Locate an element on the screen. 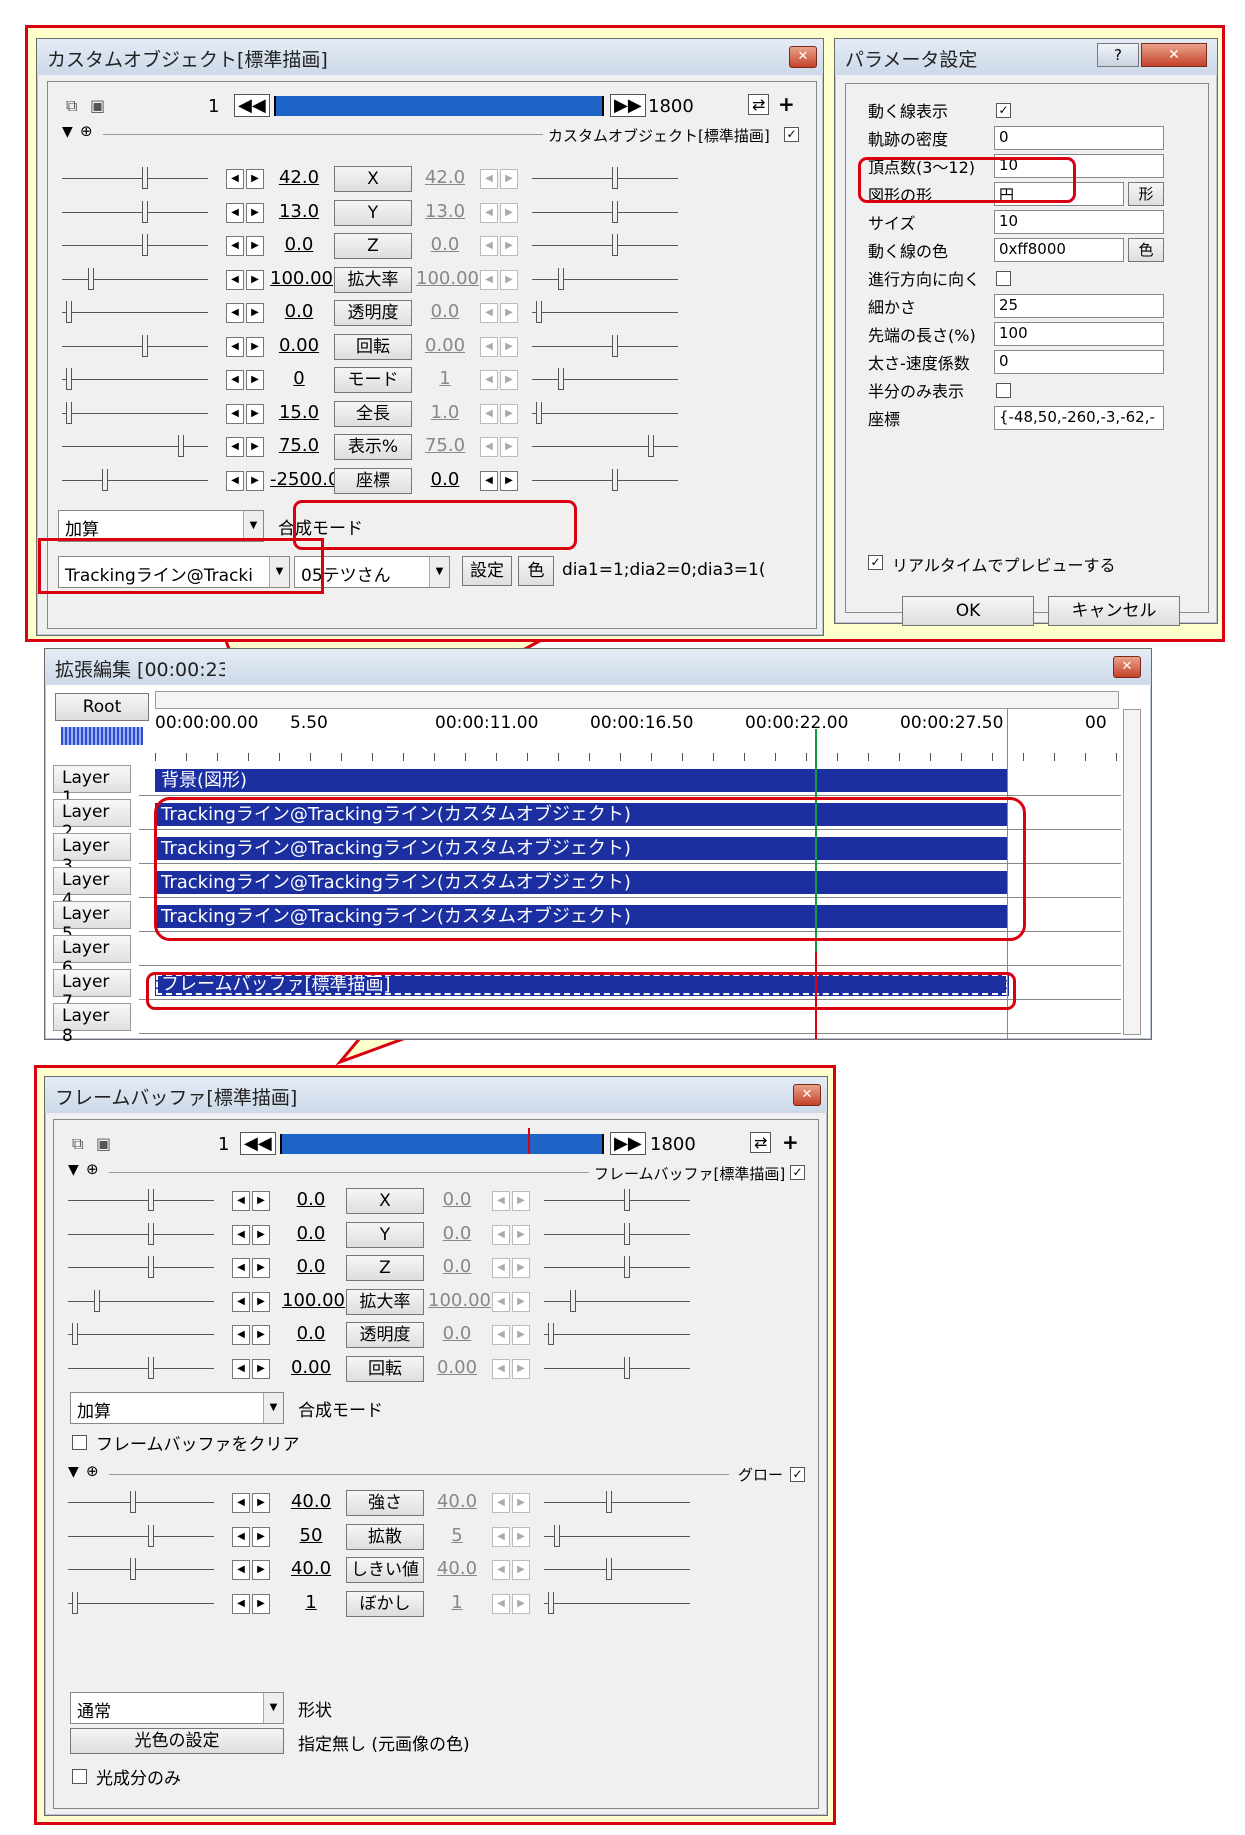 The image size is (1245, 1835). param-name-button: 回転 is located at coordinates (373, 346).